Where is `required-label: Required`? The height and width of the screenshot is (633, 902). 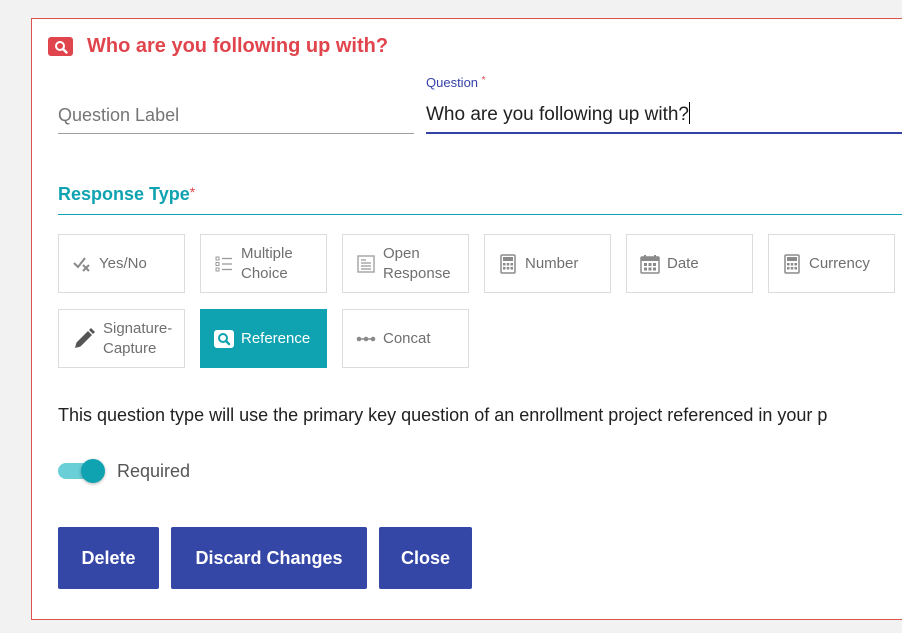 required-label: Required is located at coordinates (154, 471).